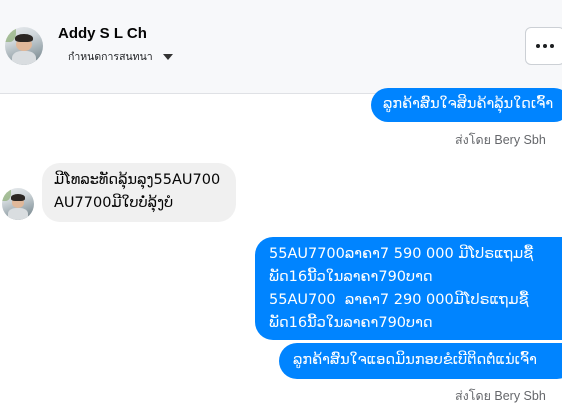  I want to click on conversation-settings-label: กำหนดการสนทนา, so click(110, 57).